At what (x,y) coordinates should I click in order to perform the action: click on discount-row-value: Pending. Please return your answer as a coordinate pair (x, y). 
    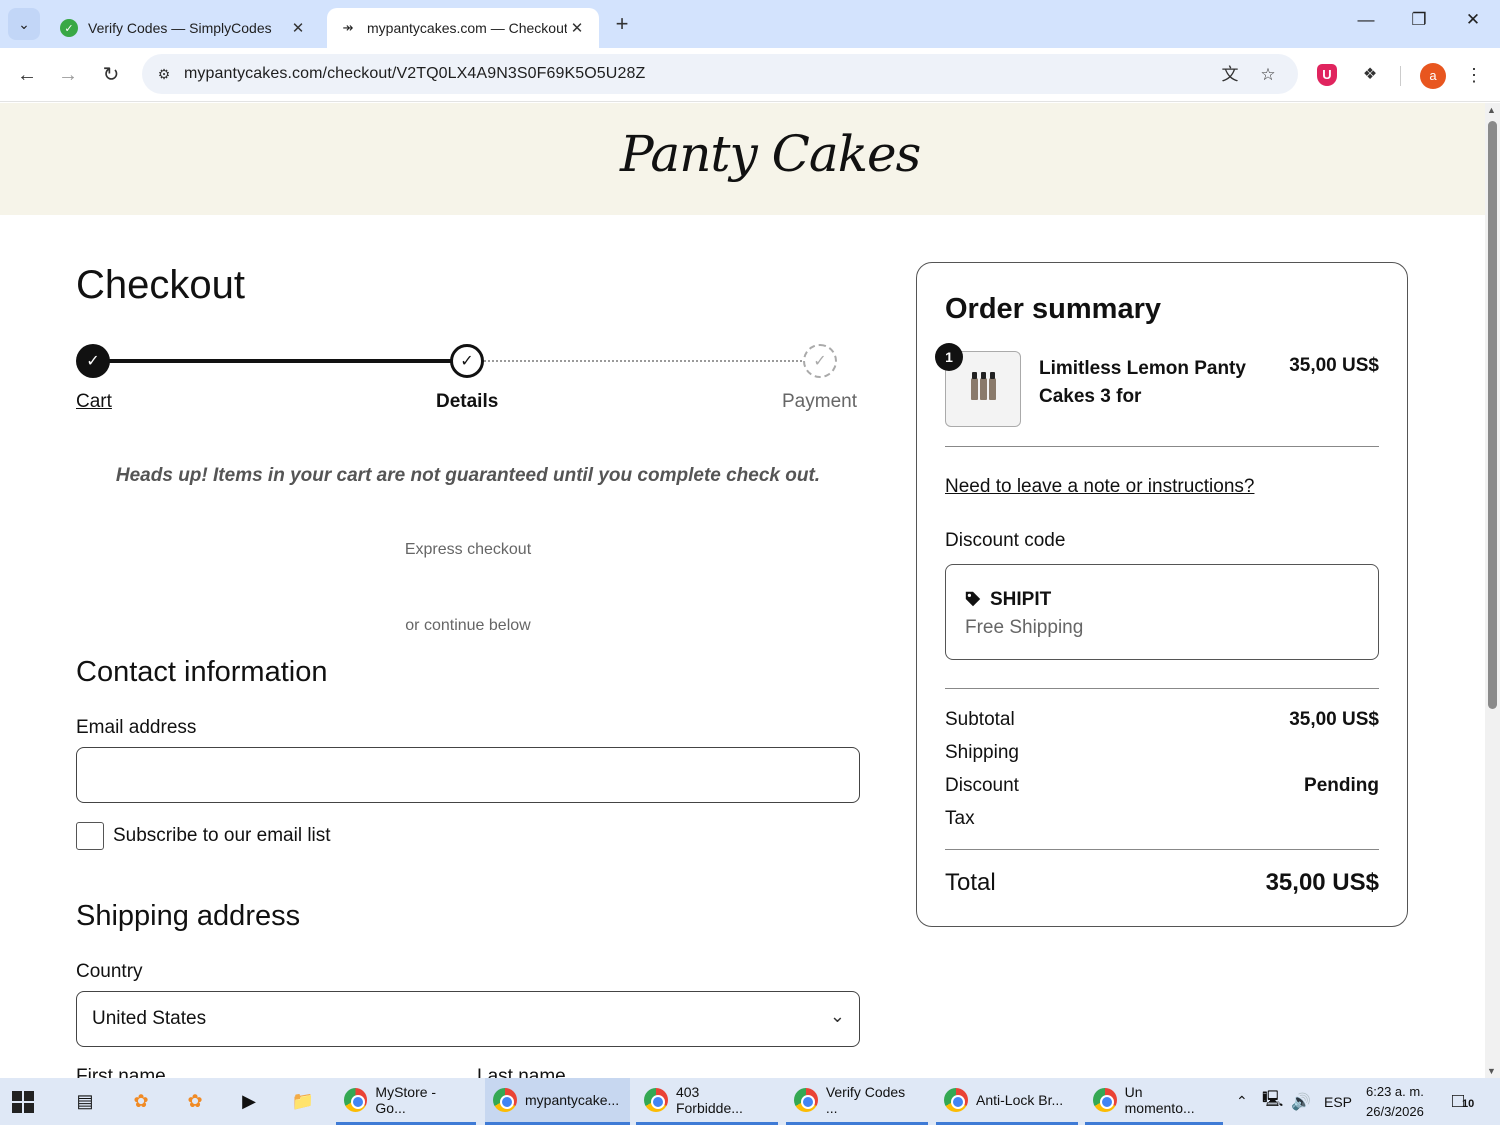
    Looking at the image, I should click on (1341, 785).